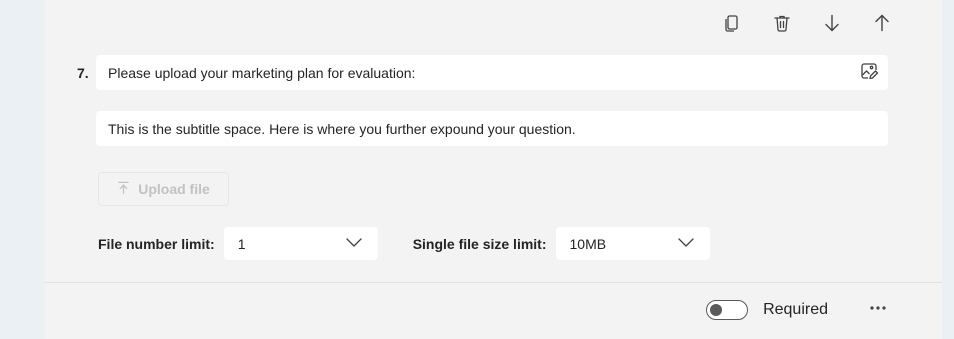 The height and width of the screenshot is (339, 954). Describe the element at coordinates (300, 243) in the screenshot. I see `file-number-limit-select: 1` at that location.